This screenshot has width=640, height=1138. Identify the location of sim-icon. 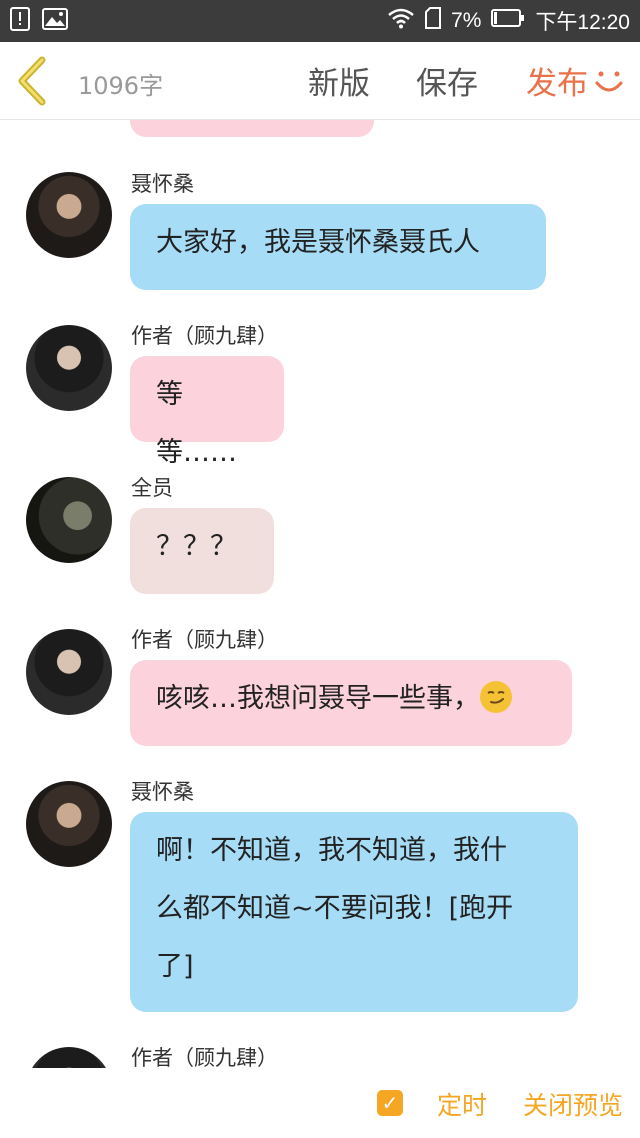
(433, 21).